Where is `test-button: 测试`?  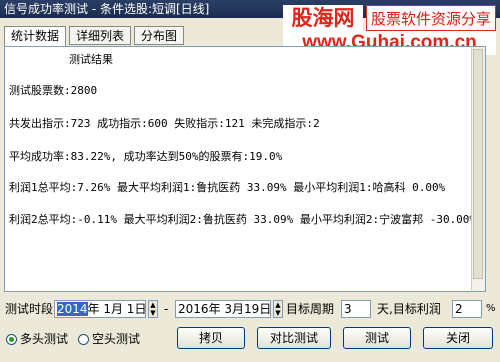
test-button: 测试 is located at coordinates (377, 338).